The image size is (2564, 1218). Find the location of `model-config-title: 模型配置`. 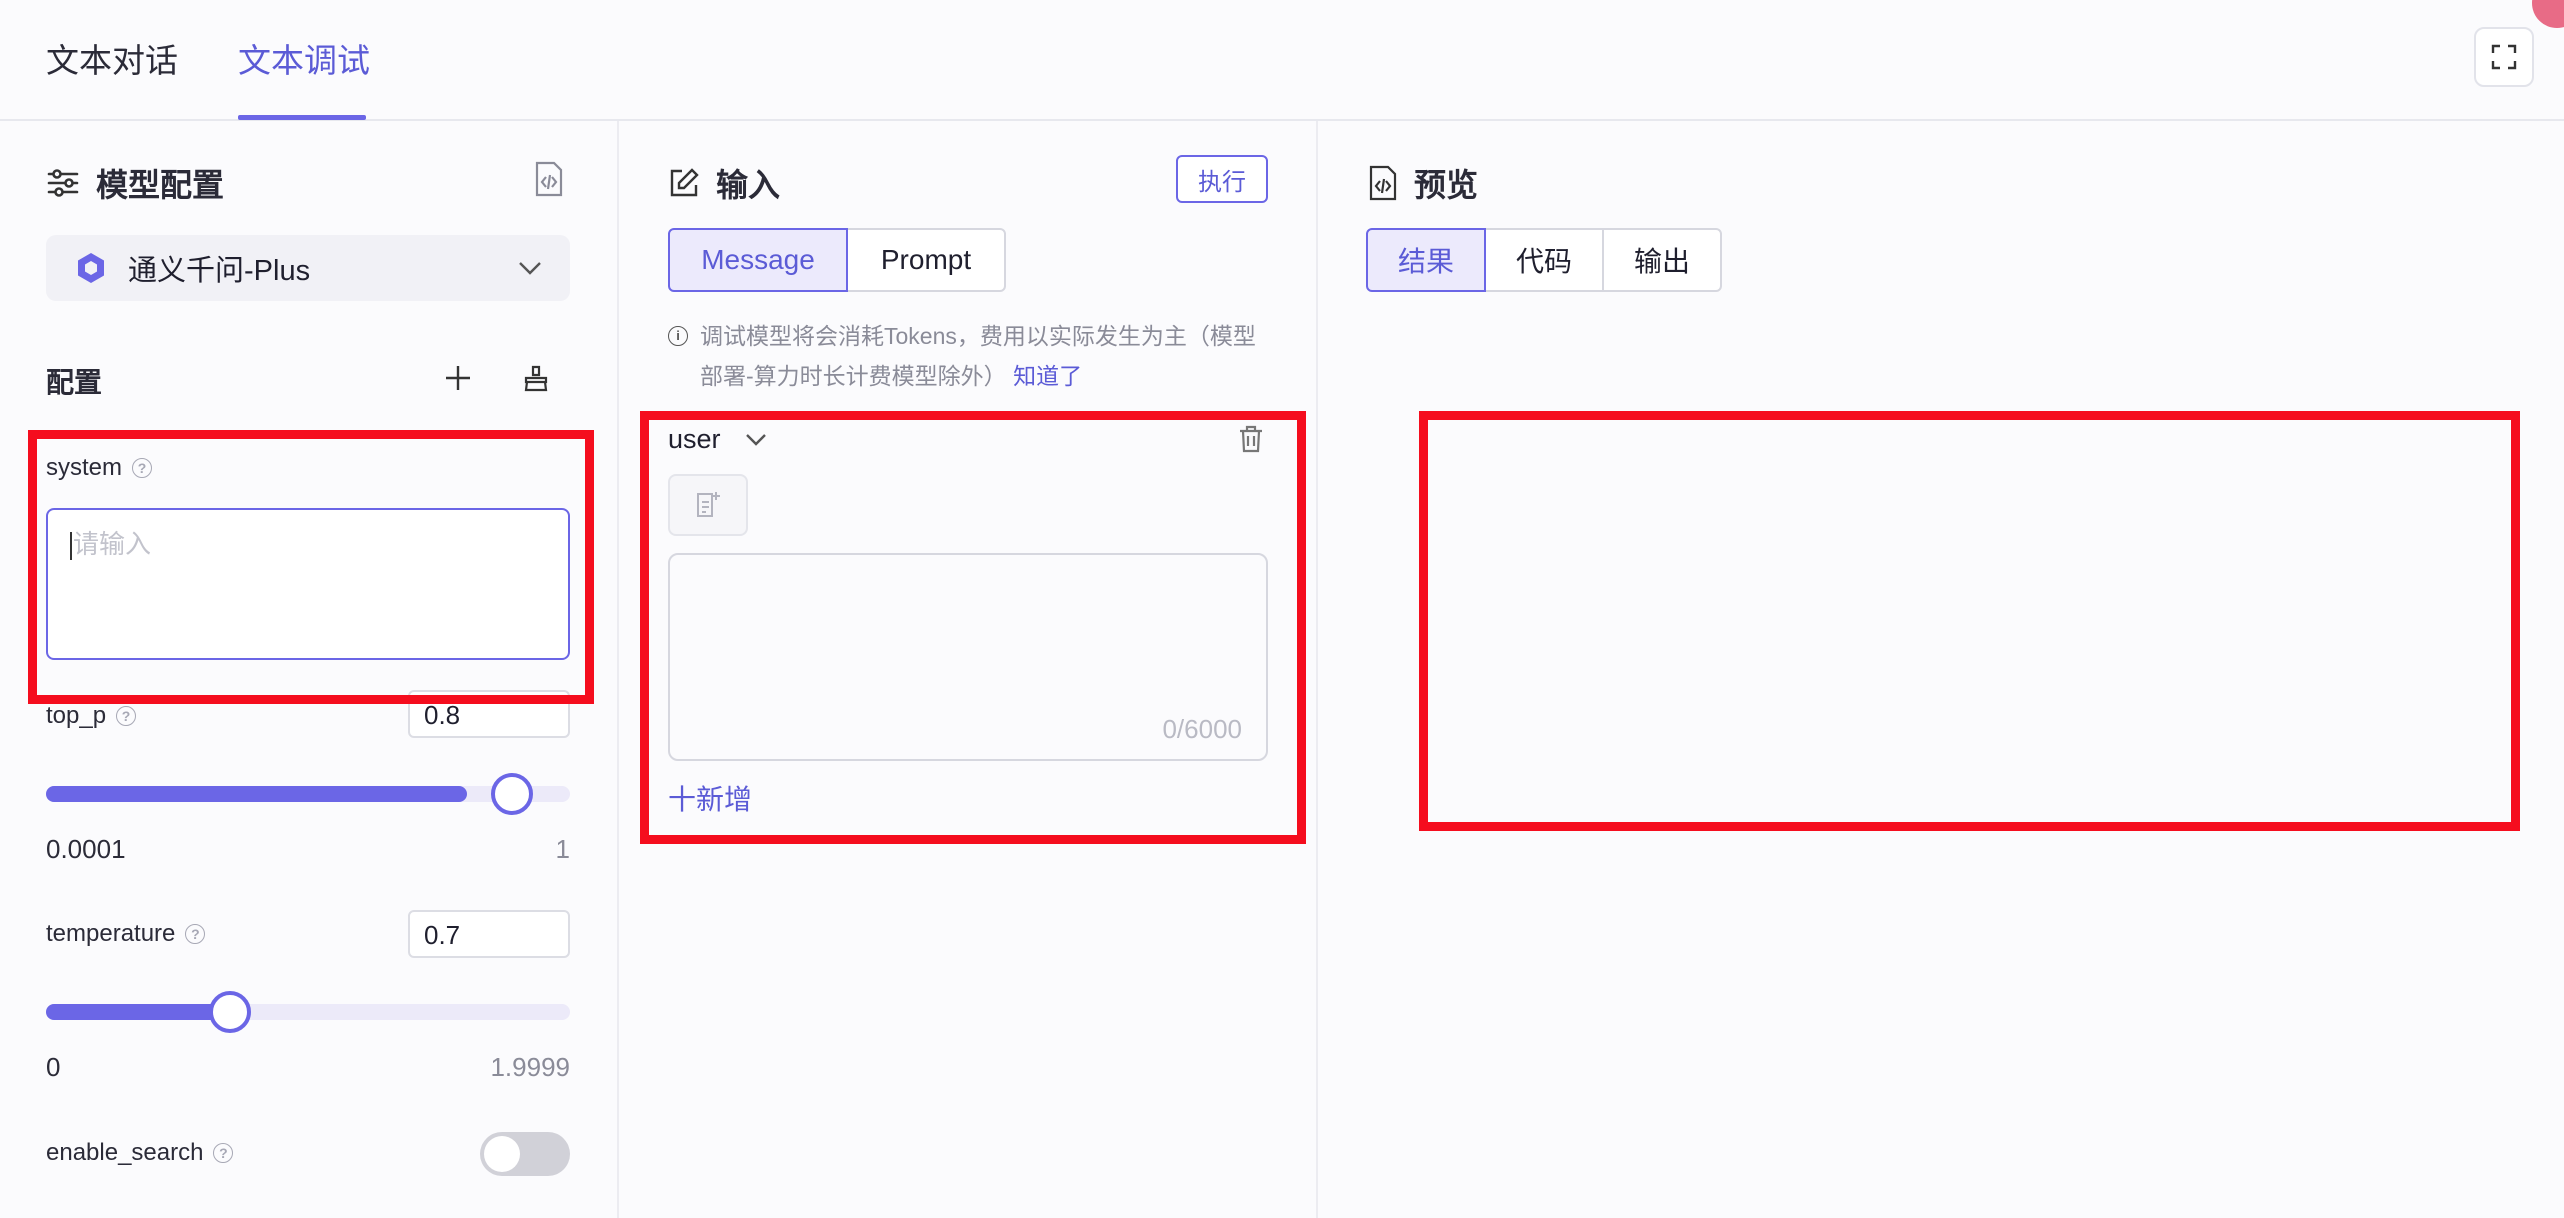

model-config-title: 模型配置 is located at coordinates (160, 185).